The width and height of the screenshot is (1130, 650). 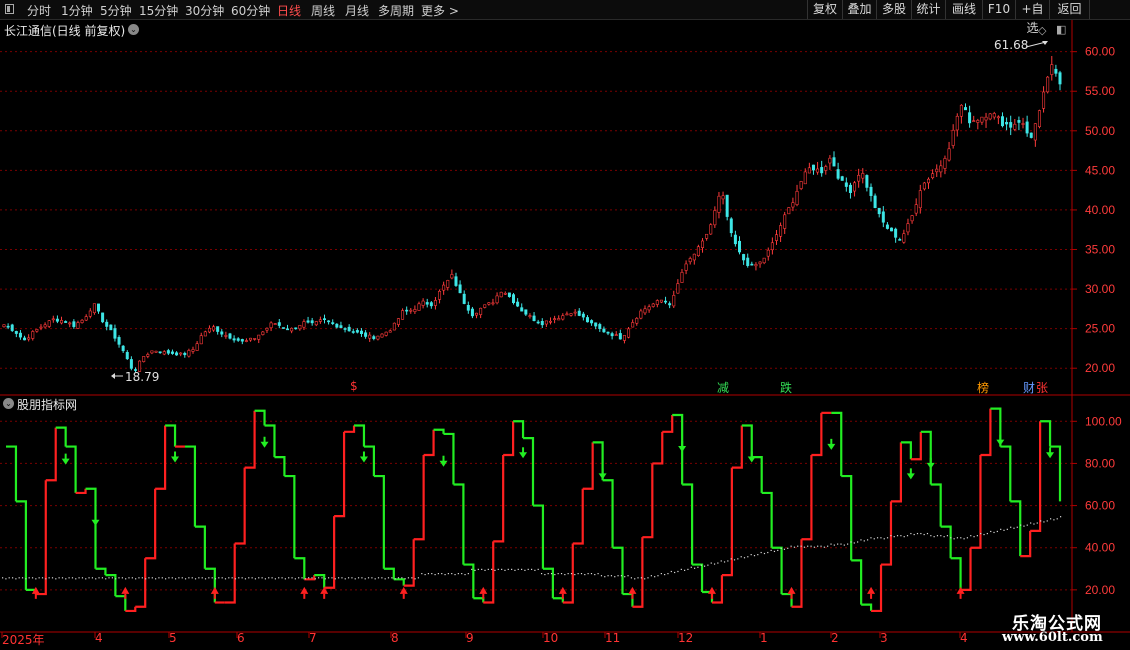 What do you see at coordinates (214, 590) in the screenshot?
I see `buy-arrow-icon` at bounding box center [214, 590].